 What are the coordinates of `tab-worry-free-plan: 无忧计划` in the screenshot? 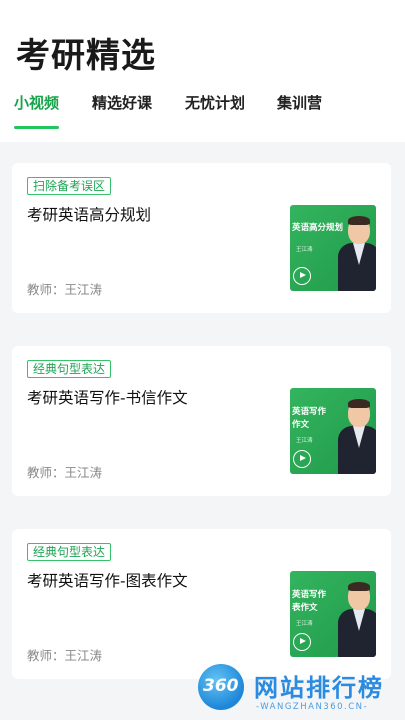 It's located at (215, 102).